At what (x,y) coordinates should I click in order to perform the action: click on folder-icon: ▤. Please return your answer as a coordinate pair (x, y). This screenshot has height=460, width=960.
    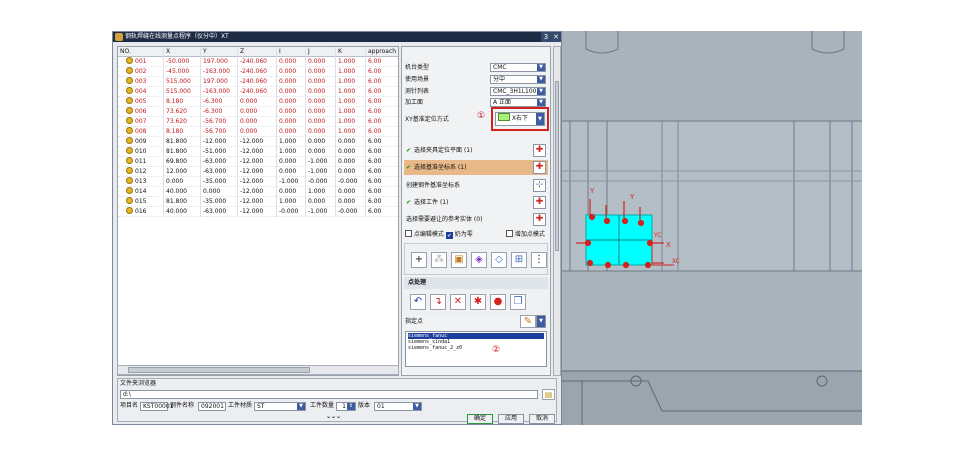
    Looking at the image, I should click on (548, 394).